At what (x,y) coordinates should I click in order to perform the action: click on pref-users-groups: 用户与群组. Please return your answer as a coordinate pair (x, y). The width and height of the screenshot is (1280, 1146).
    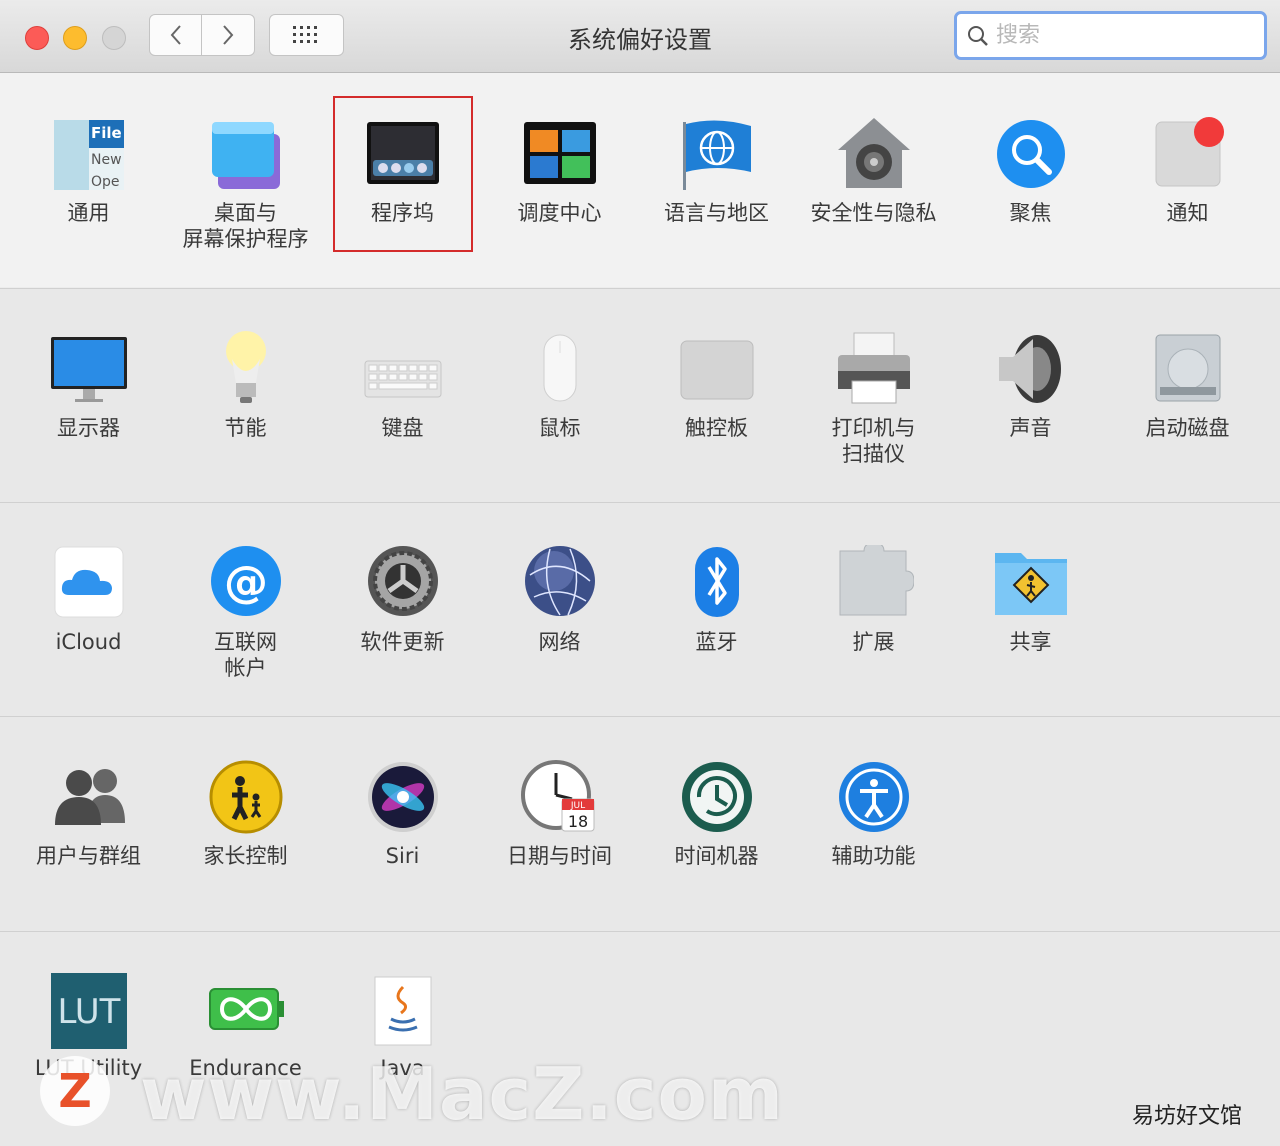
    Looking at the image, I should click on (88, 814).